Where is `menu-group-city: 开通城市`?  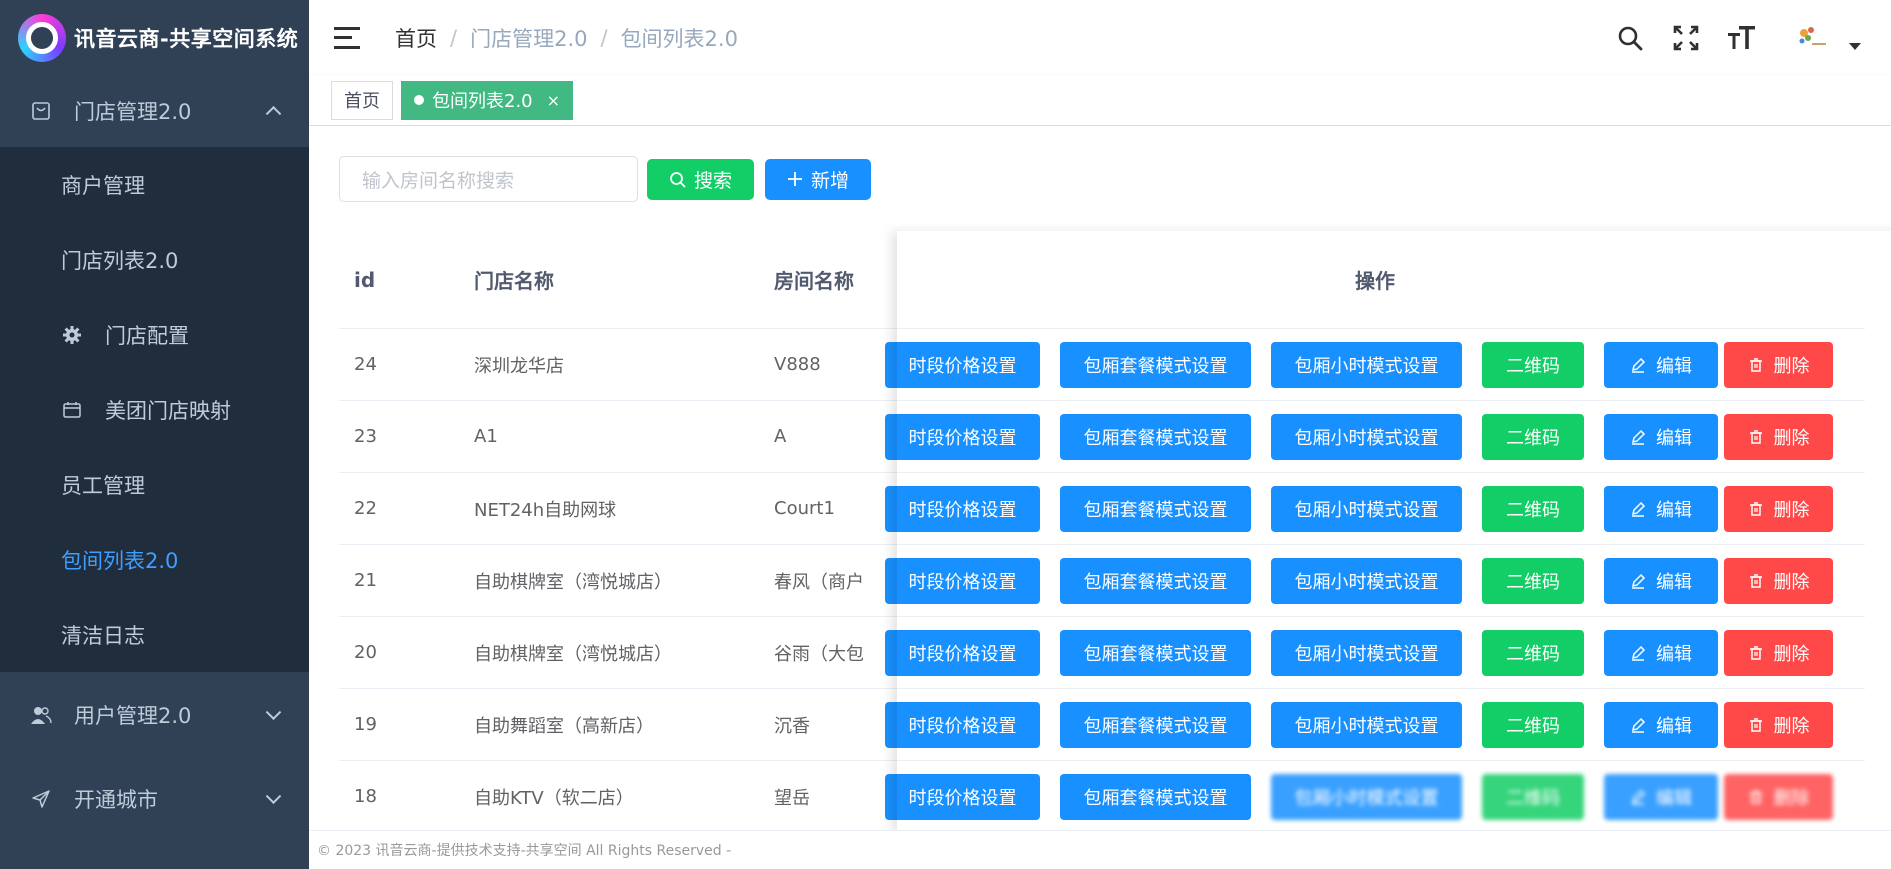
menu-group-city: 开通城市 is located at coordinates (154, 799).